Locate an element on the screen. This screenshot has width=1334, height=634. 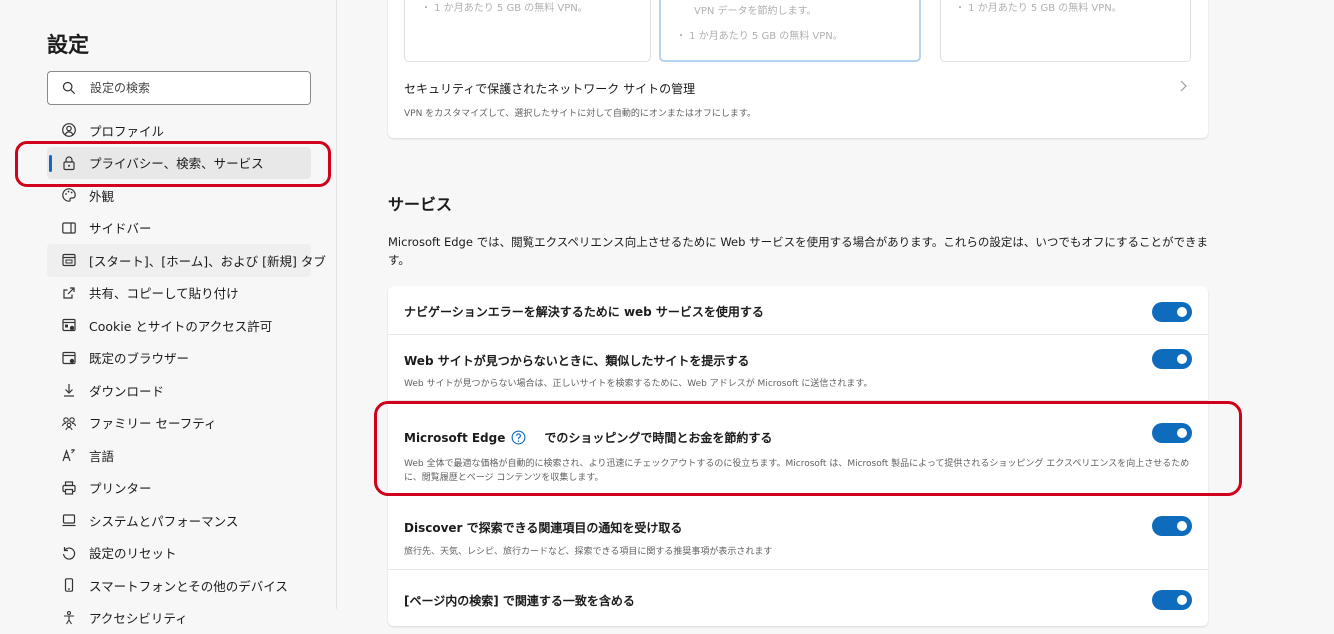
setting-title-part: でのショッピングで時間とお金を節約する is located at coordinates (658, 438).